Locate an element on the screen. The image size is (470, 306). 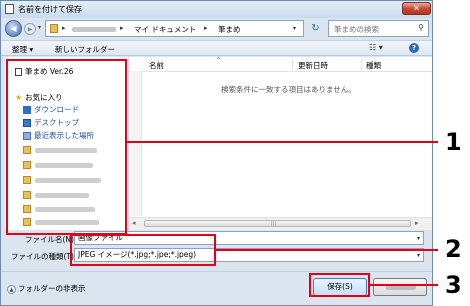
recent-pages-dropdown-icon: ▾ is located at coordinates (39, 27).